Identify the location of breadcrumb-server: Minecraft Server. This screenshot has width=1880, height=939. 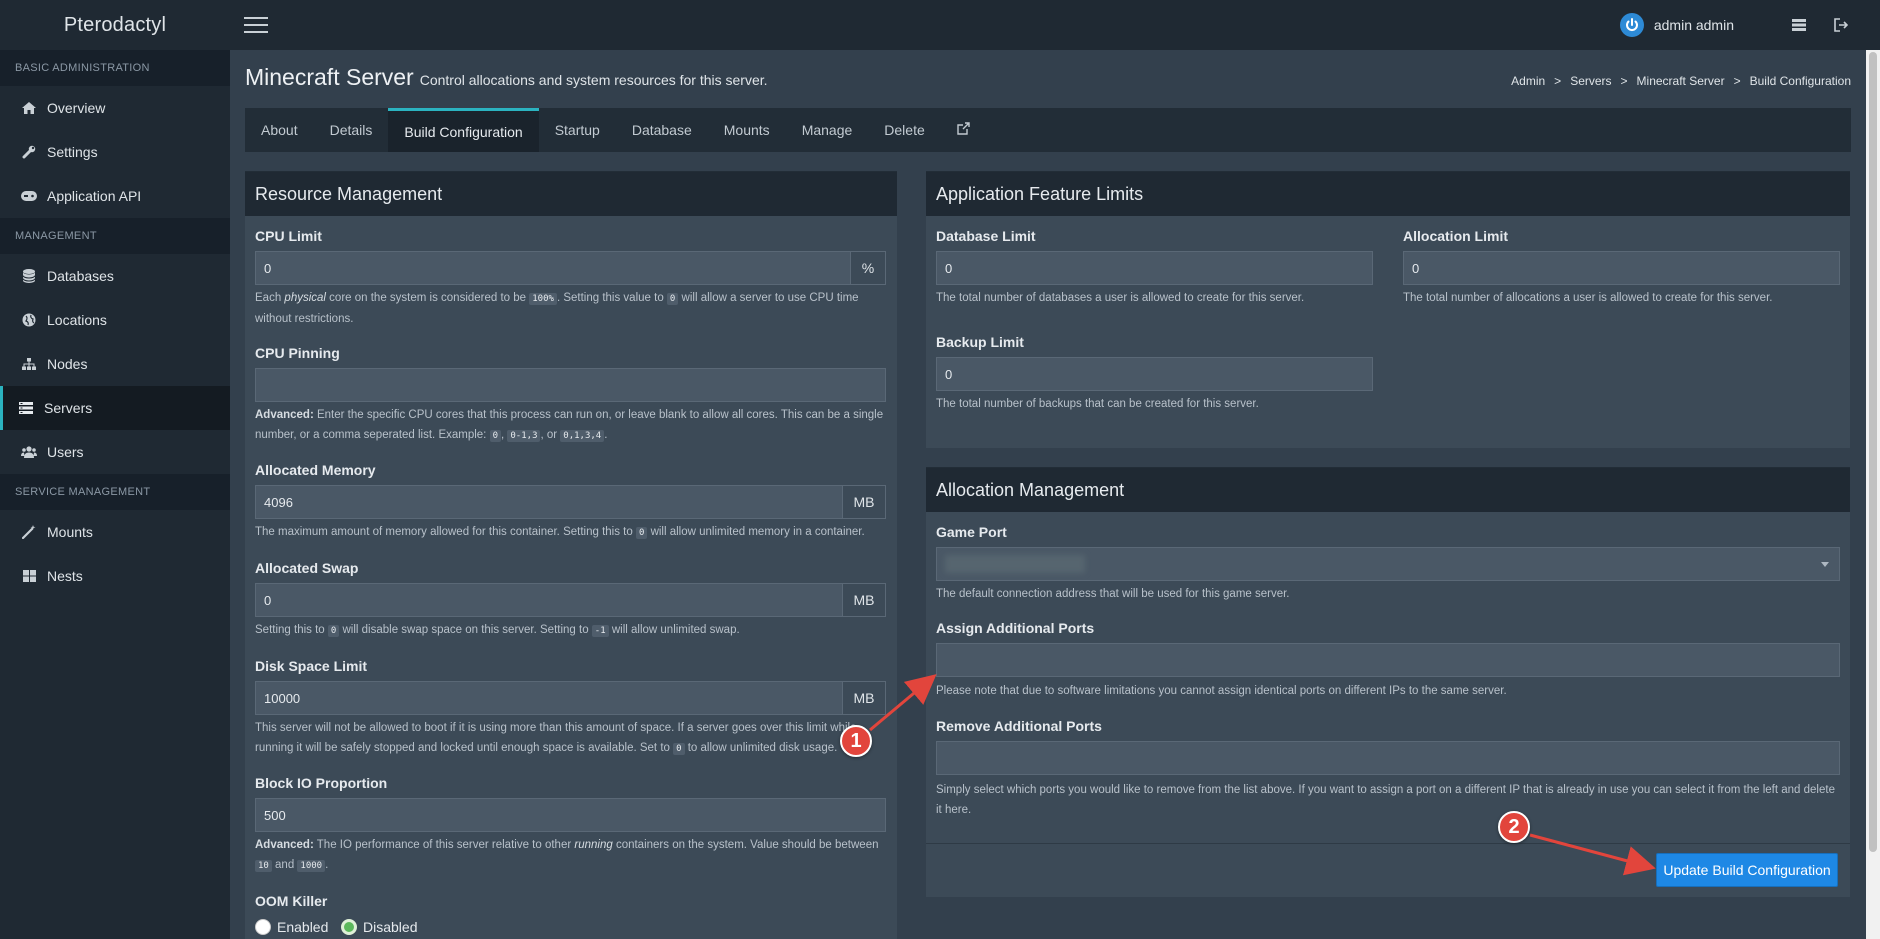
(1681, 81).